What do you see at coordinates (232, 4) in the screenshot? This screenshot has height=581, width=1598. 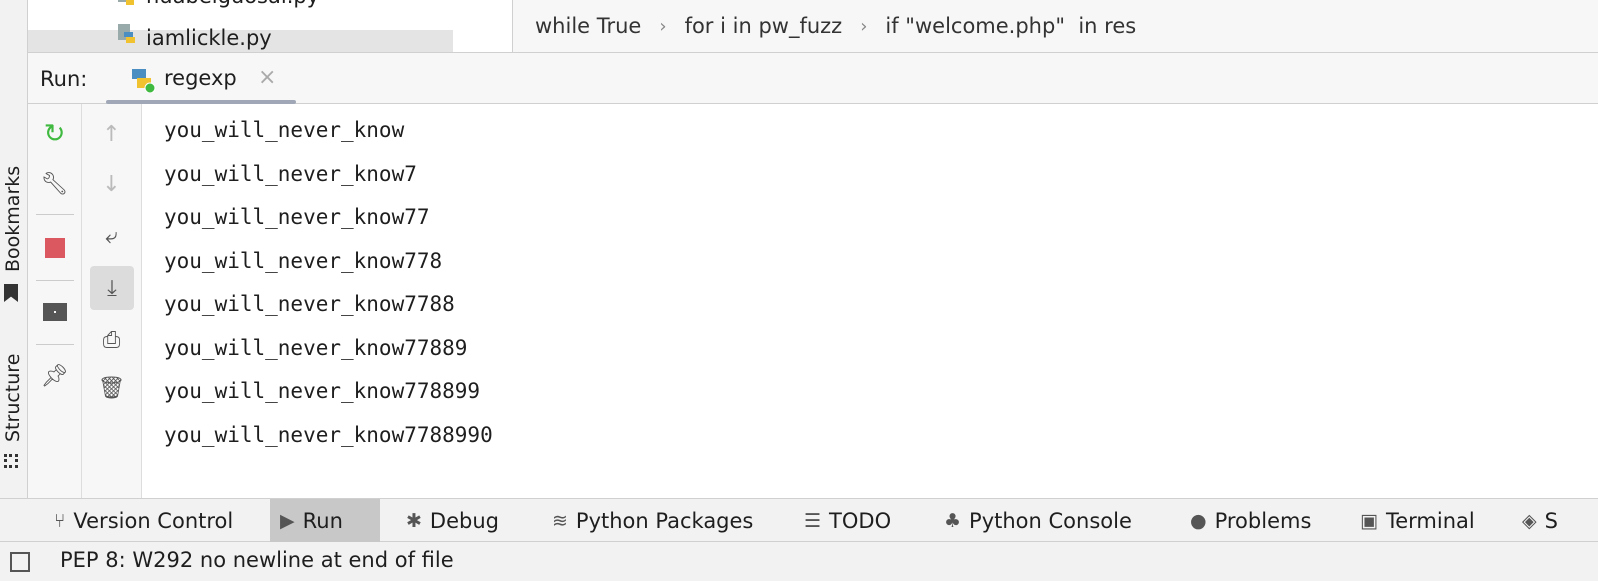 I see `tree-item-label: huabeiguosai.py` at bounding box center [232, 4].